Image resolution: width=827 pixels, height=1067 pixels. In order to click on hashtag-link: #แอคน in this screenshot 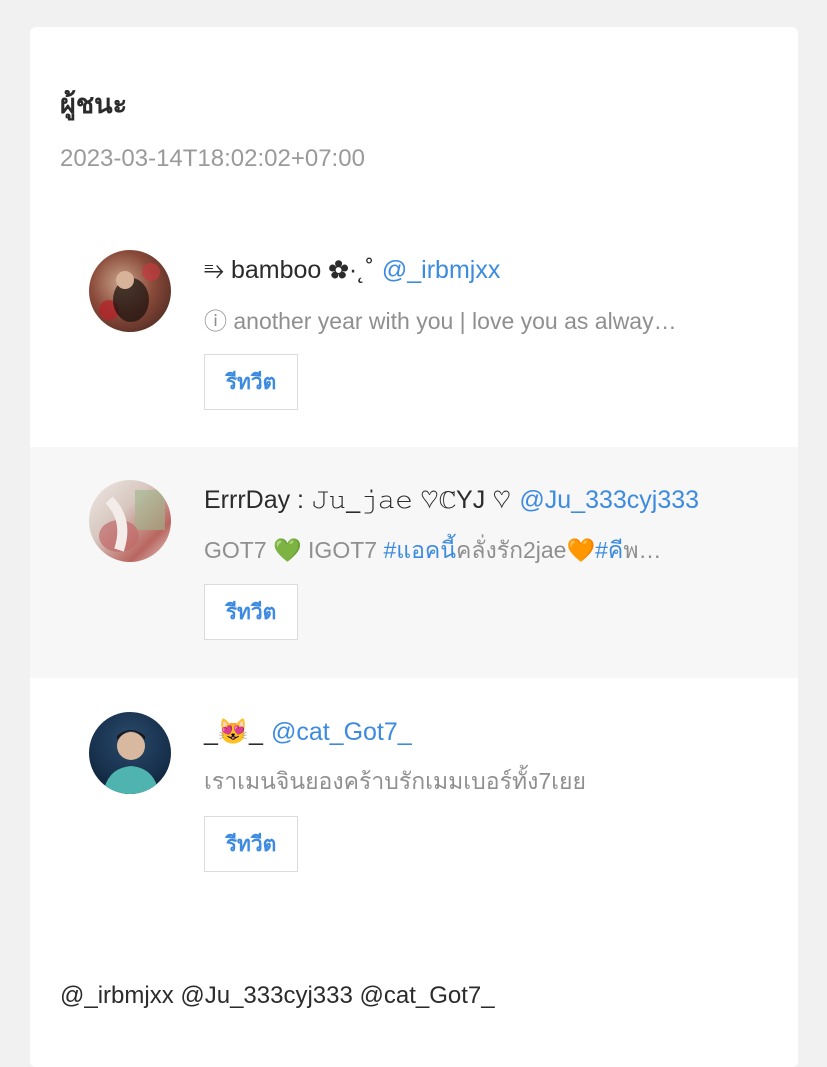, I will do `click(419, 550)`.